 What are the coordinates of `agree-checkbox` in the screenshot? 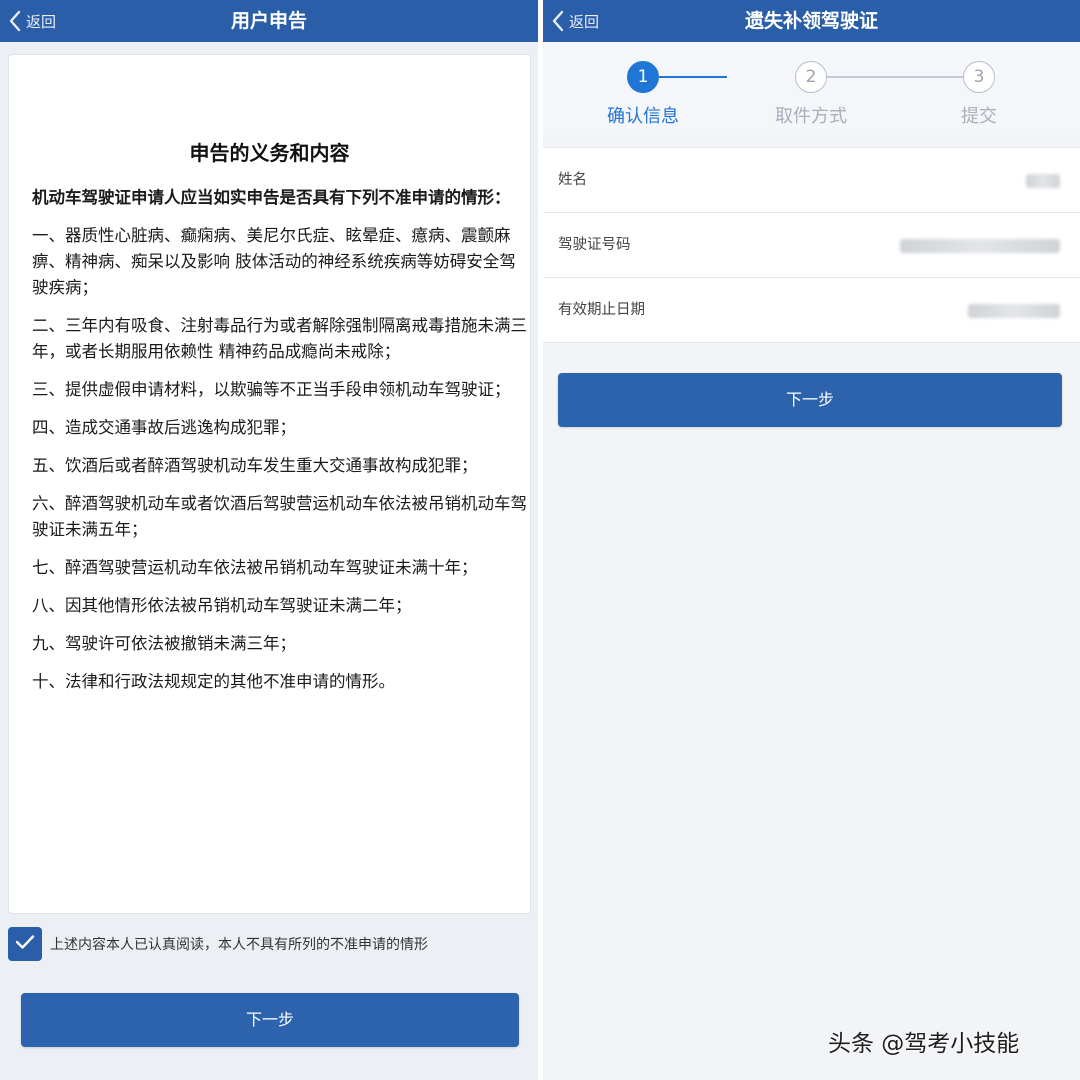 It's located at (25, 944).